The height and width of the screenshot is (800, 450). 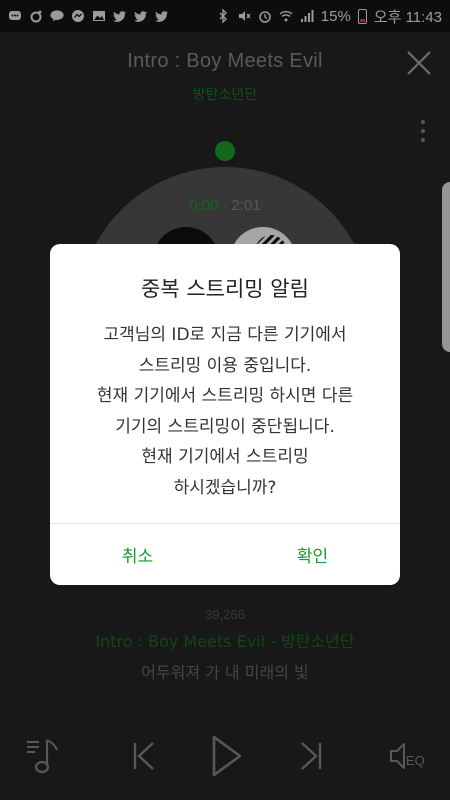 I want to click on confirm-button: 확인, so click(x=312, y=554).